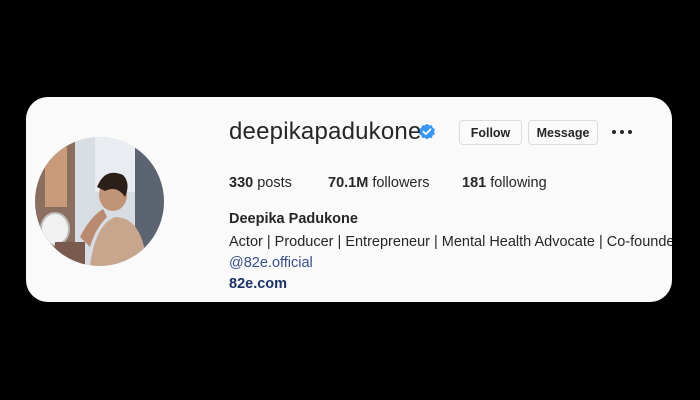 This screenshot has width=700, height=400. I want to click on profile-full-name: Deepika Padukone, so click(293, 219).